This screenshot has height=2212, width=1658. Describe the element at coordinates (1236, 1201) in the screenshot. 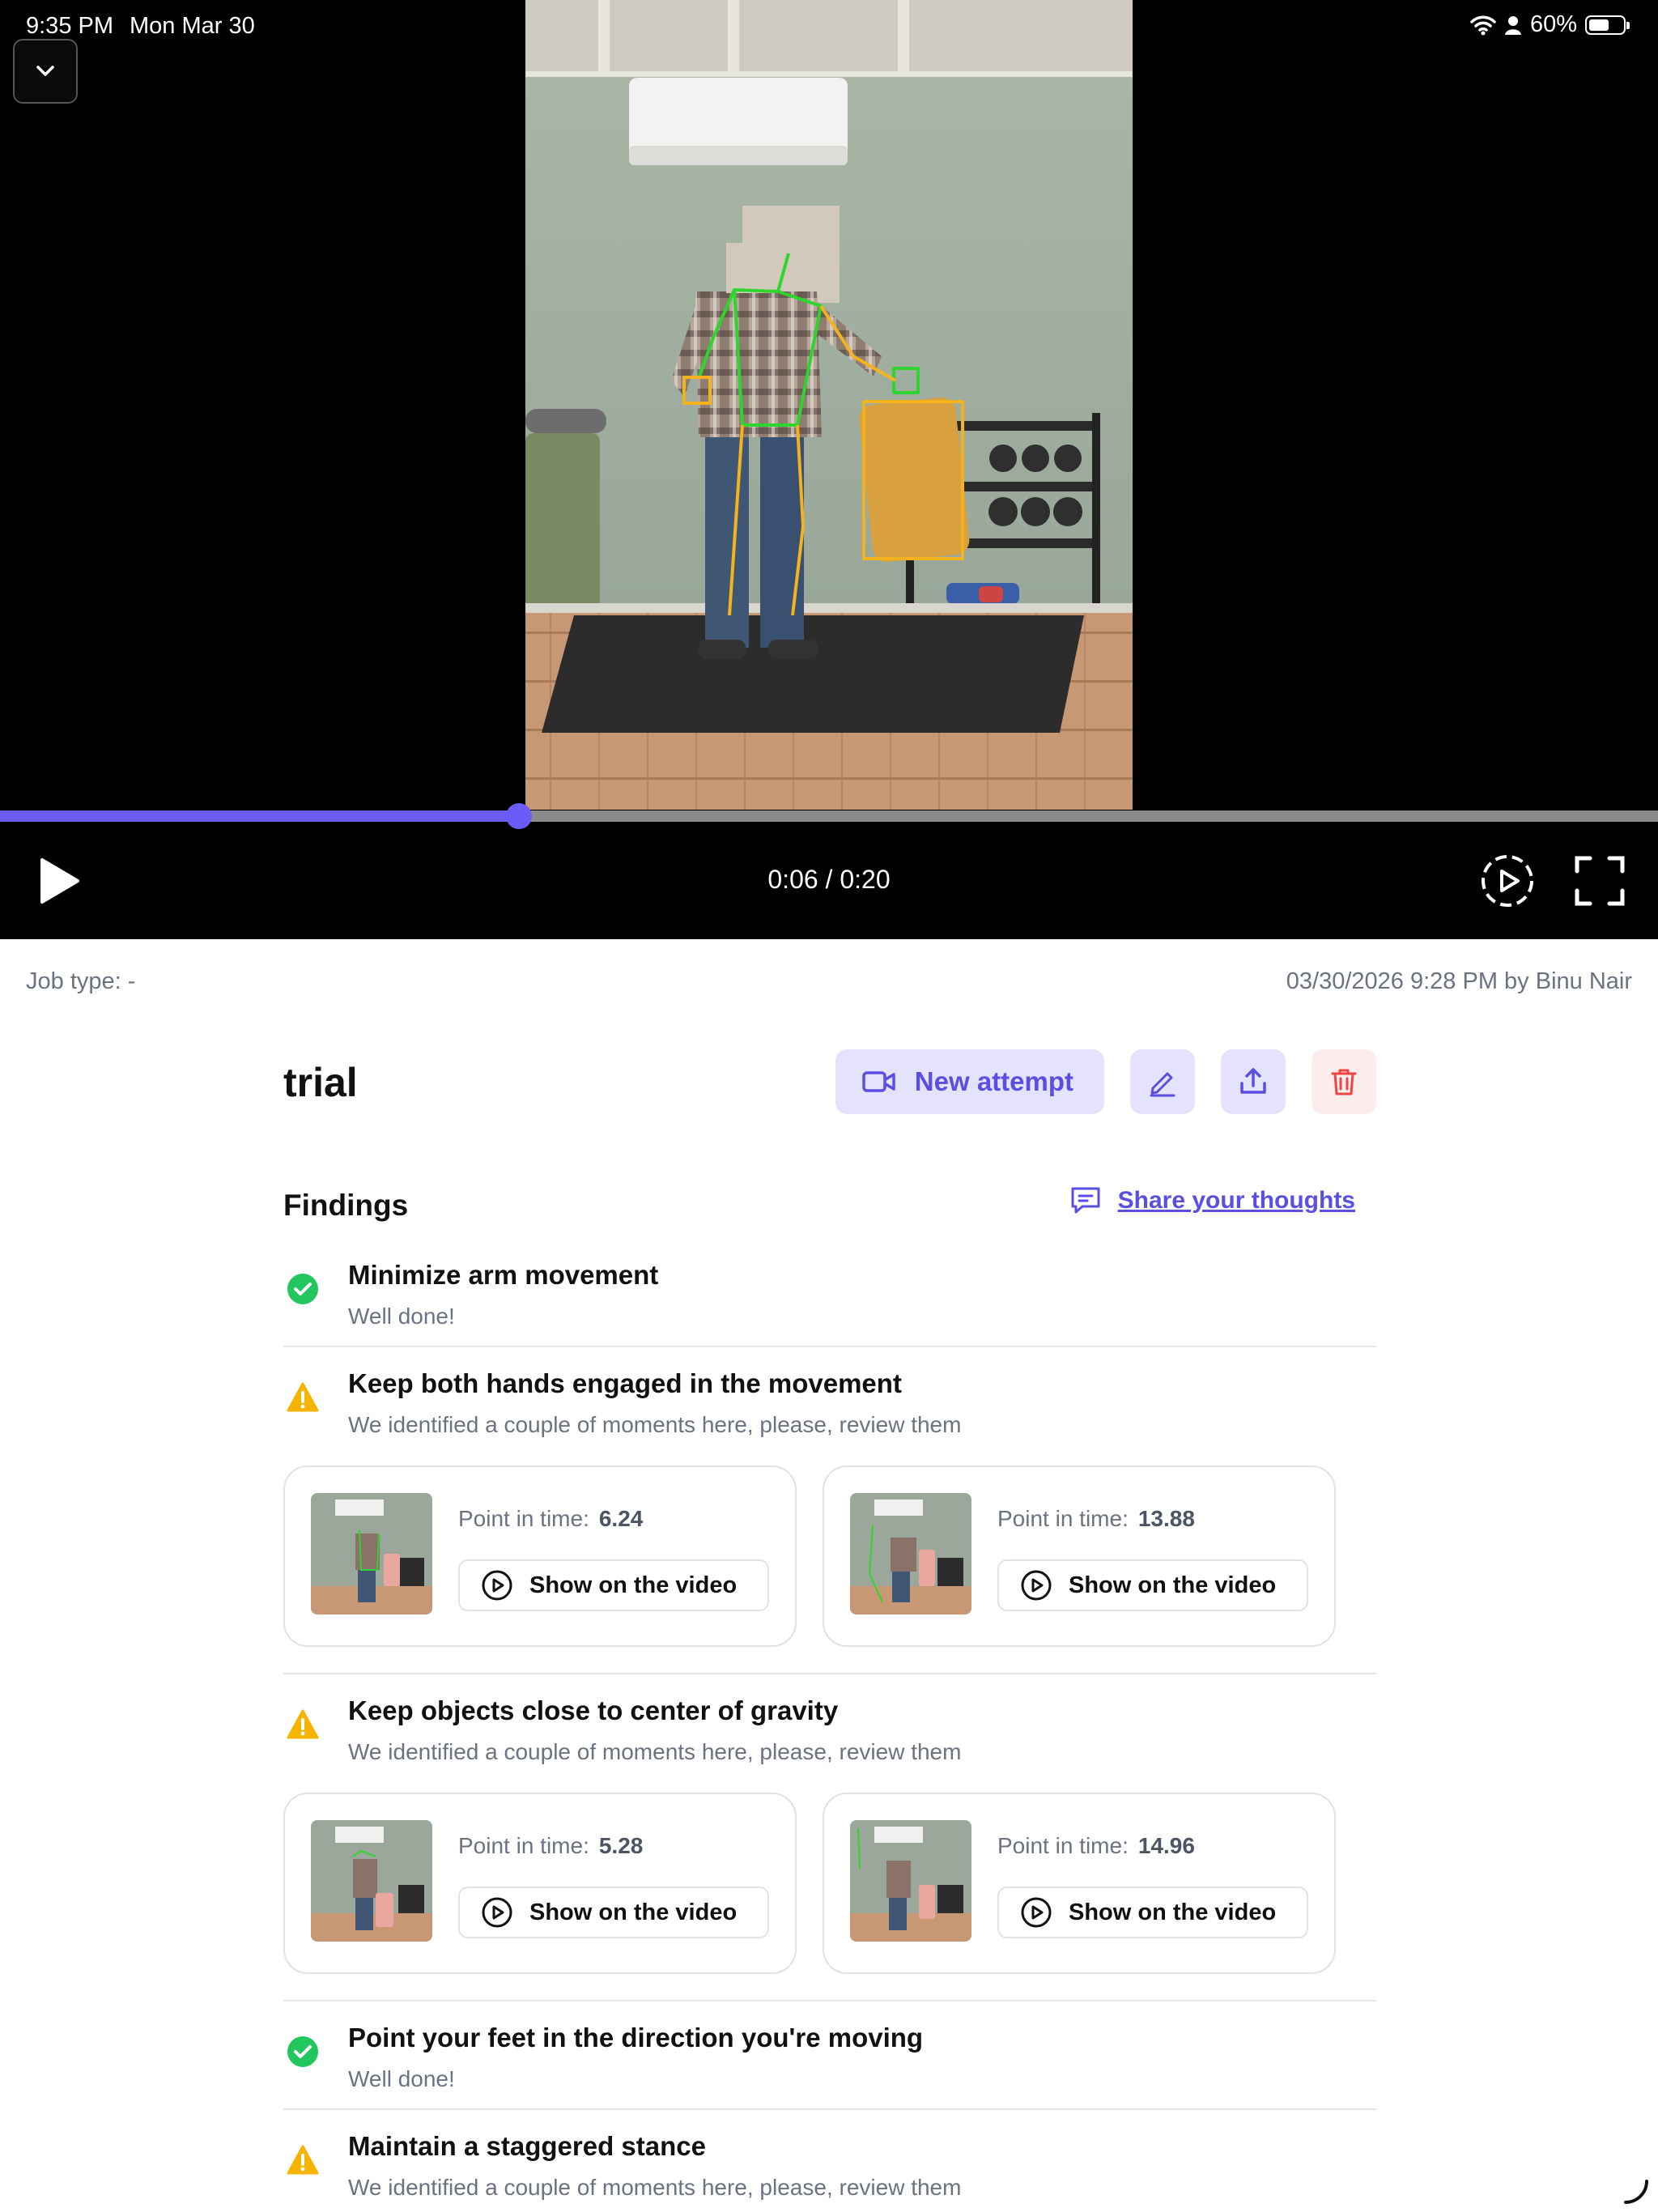

I see `share-thoughts-label: Share your thoughts` at that location.